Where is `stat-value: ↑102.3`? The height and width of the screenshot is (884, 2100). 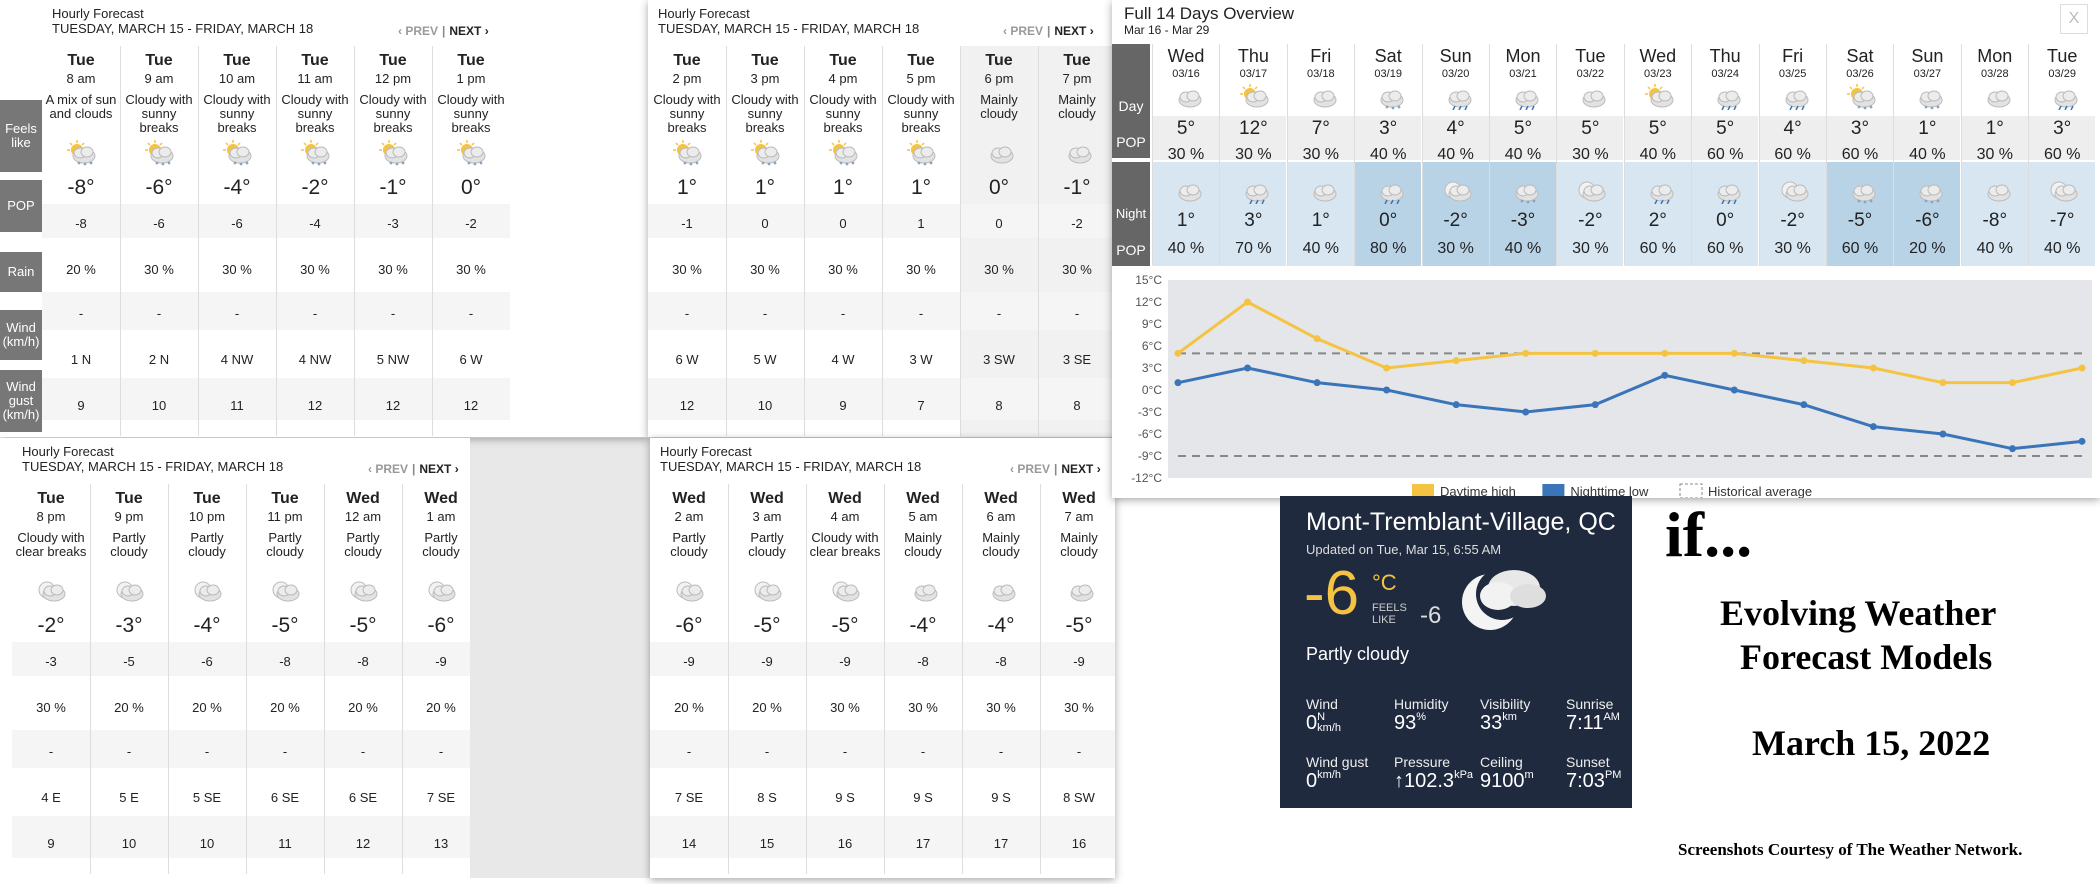
stat-value: ↑102.3 is located at coordinates (1424, 781).